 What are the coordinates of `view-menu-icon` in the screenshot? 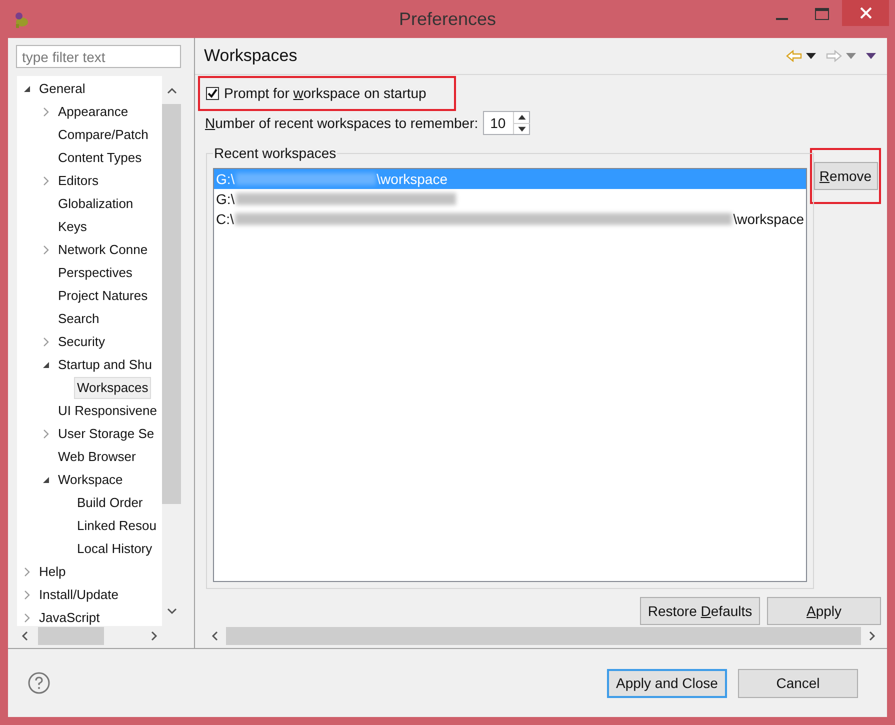 It's located at (871, 56).